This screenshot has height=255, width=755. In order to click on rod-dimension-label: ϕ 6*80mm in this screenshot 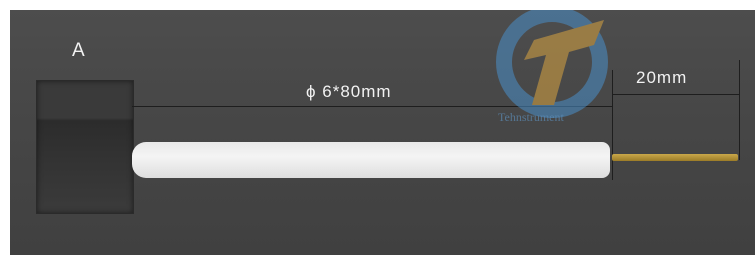, I will do `click(349, 91)`.